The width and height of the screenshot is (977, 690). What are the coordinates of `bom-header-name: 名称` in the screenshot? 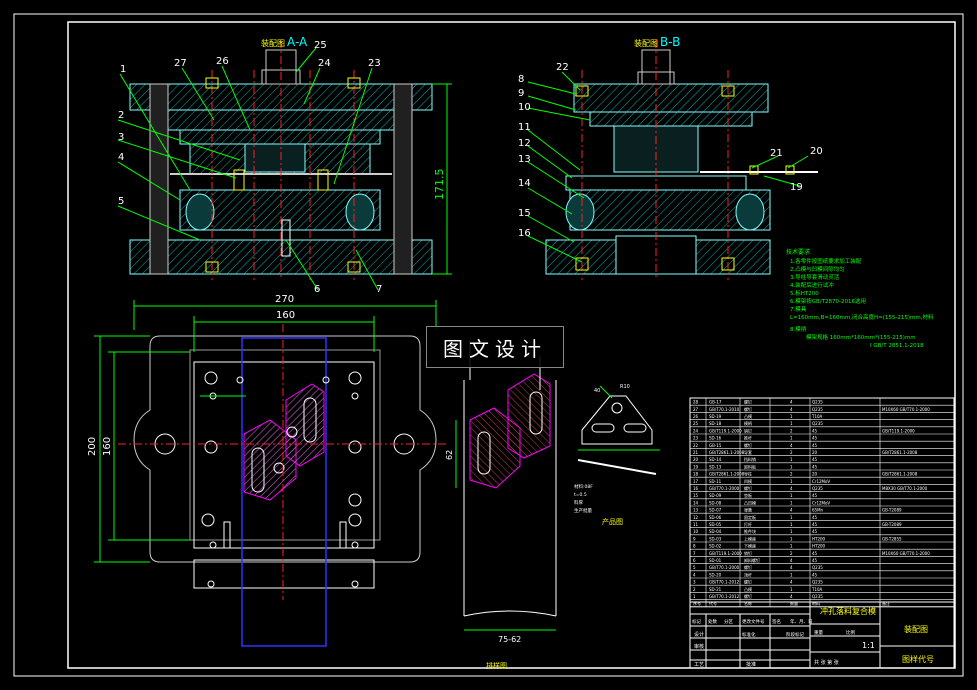 It's located at (748, 603).